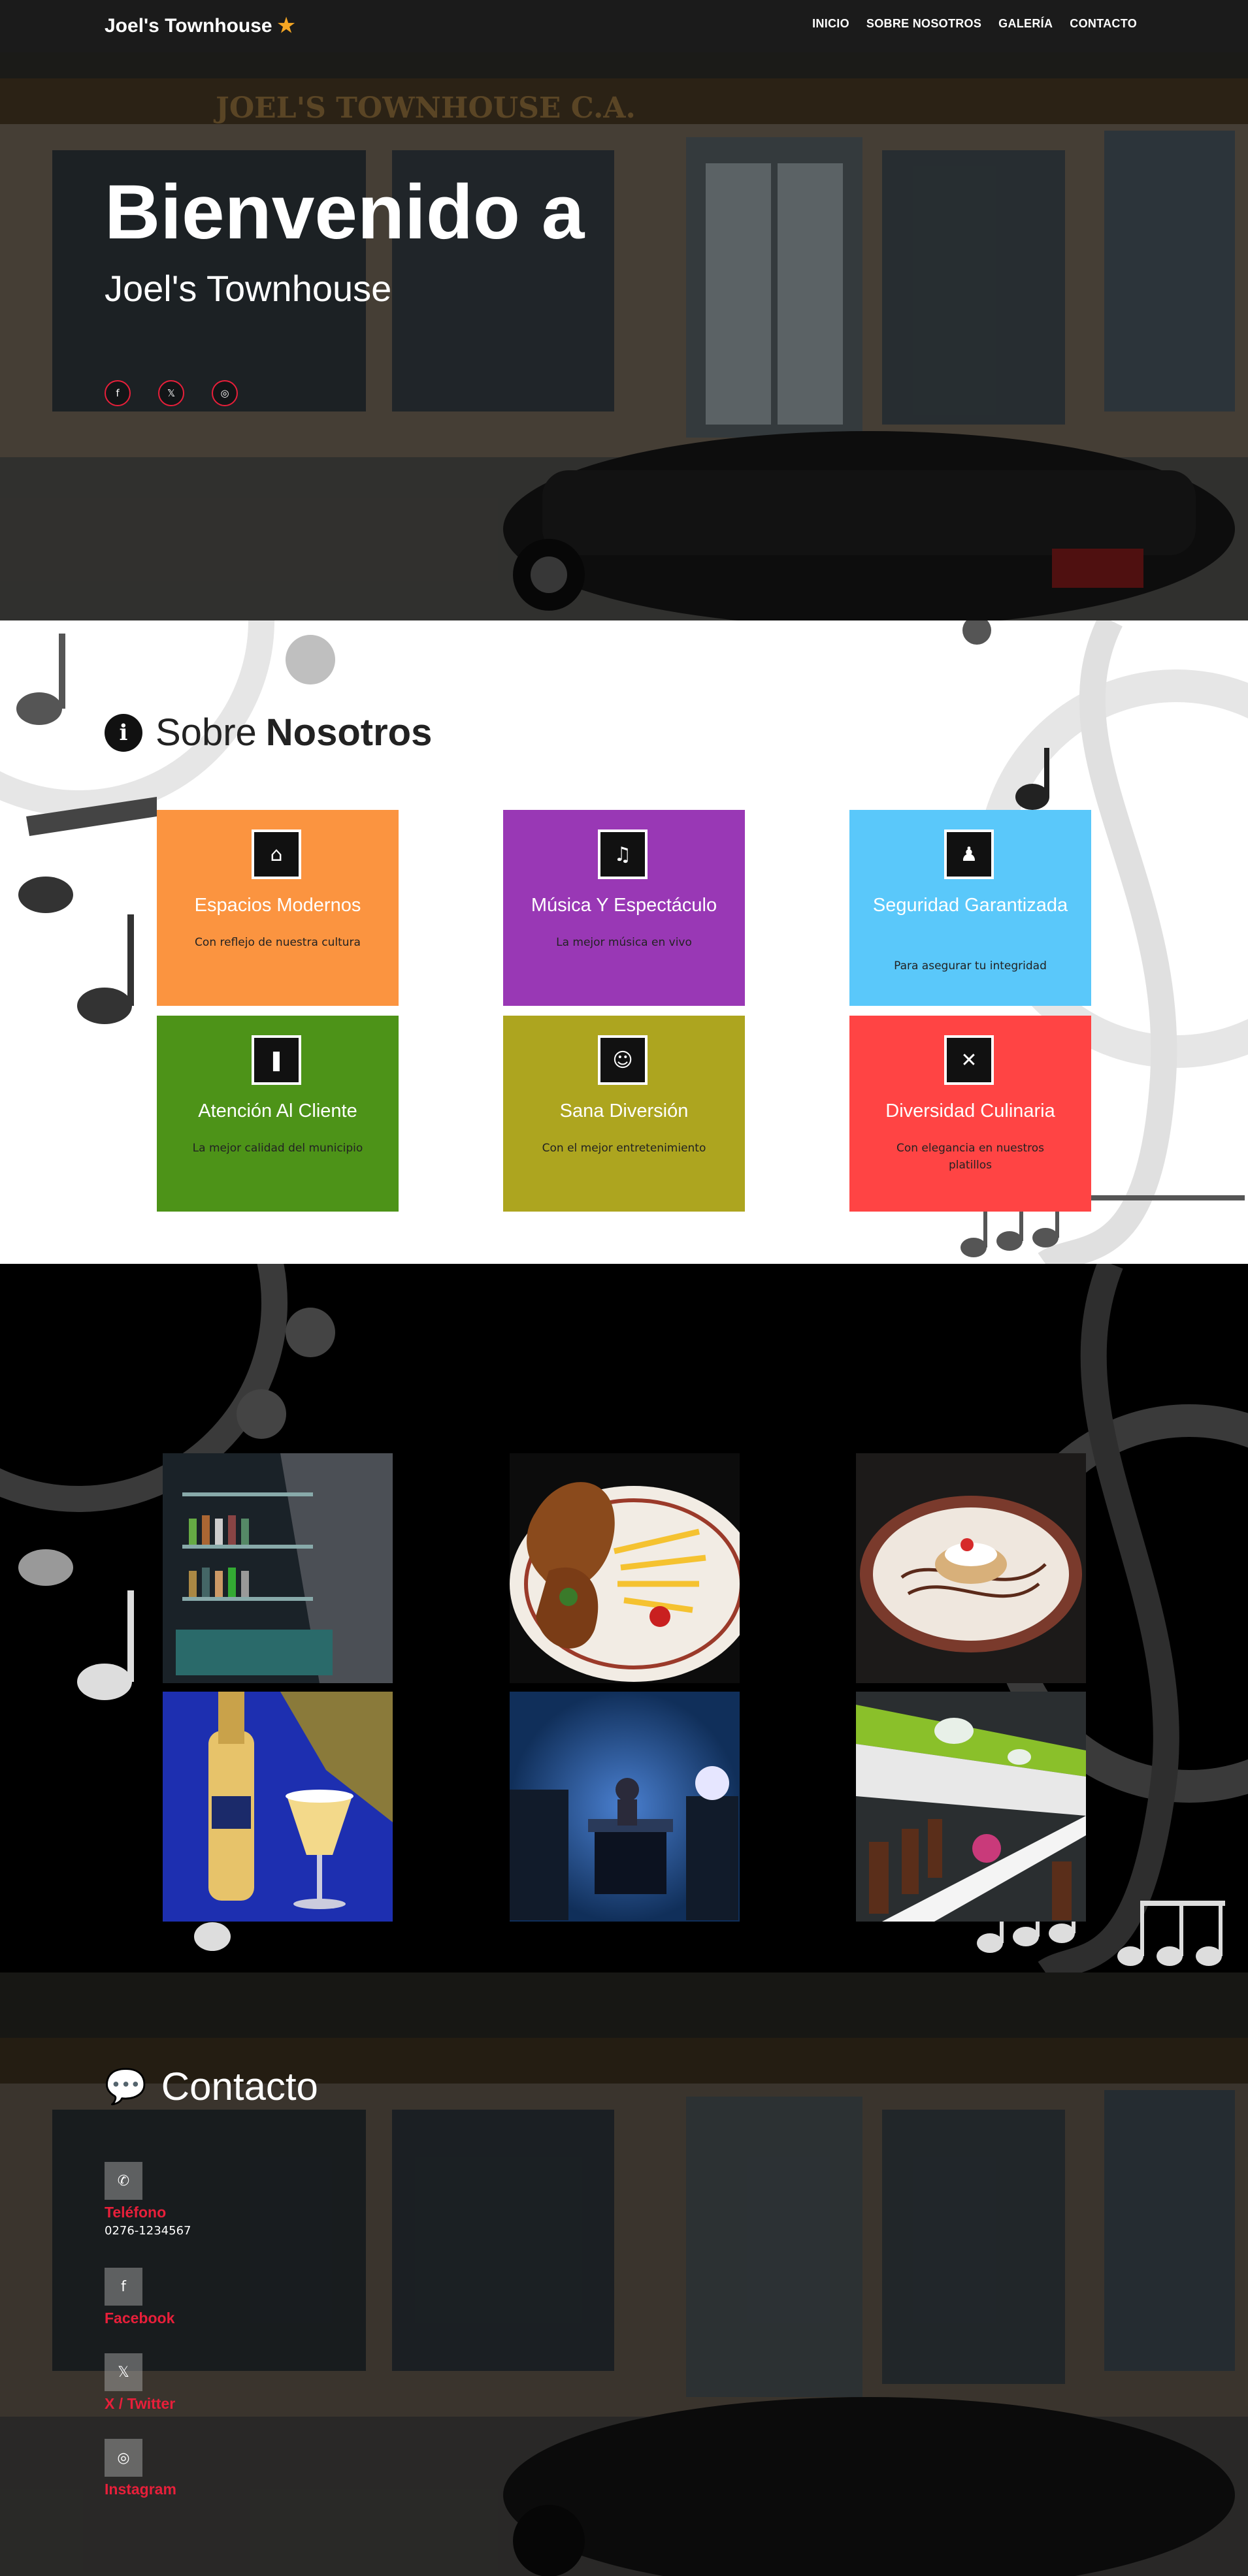 The image size is (1248, 2576). Describe the element at coordinates (970, 1157) in the screenshot. I see `feature-card-desc: Con elegancia en nuestros platillos` at that location.